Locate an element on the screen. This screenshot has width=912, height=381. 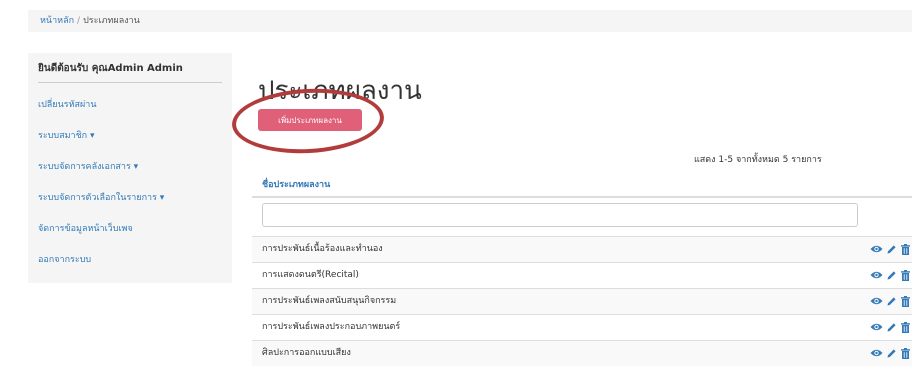
row-name: การแสดงดนตรี(Recital) is located at coordinates (310, 275).